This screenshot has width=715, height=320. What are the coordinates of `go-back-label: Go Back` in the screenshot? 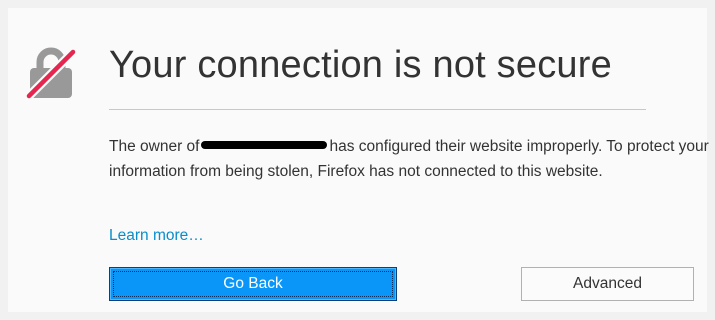 It's located at (253, 283).